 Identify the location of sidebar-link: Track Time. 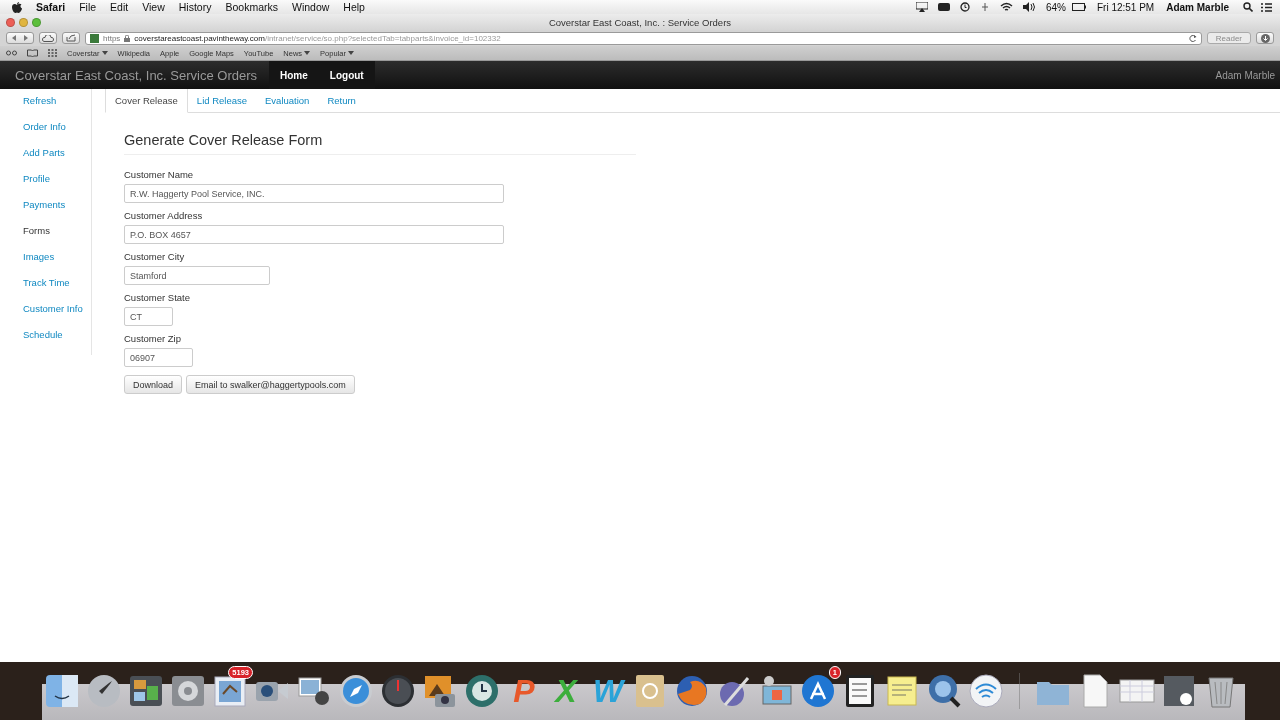
(45, 290).